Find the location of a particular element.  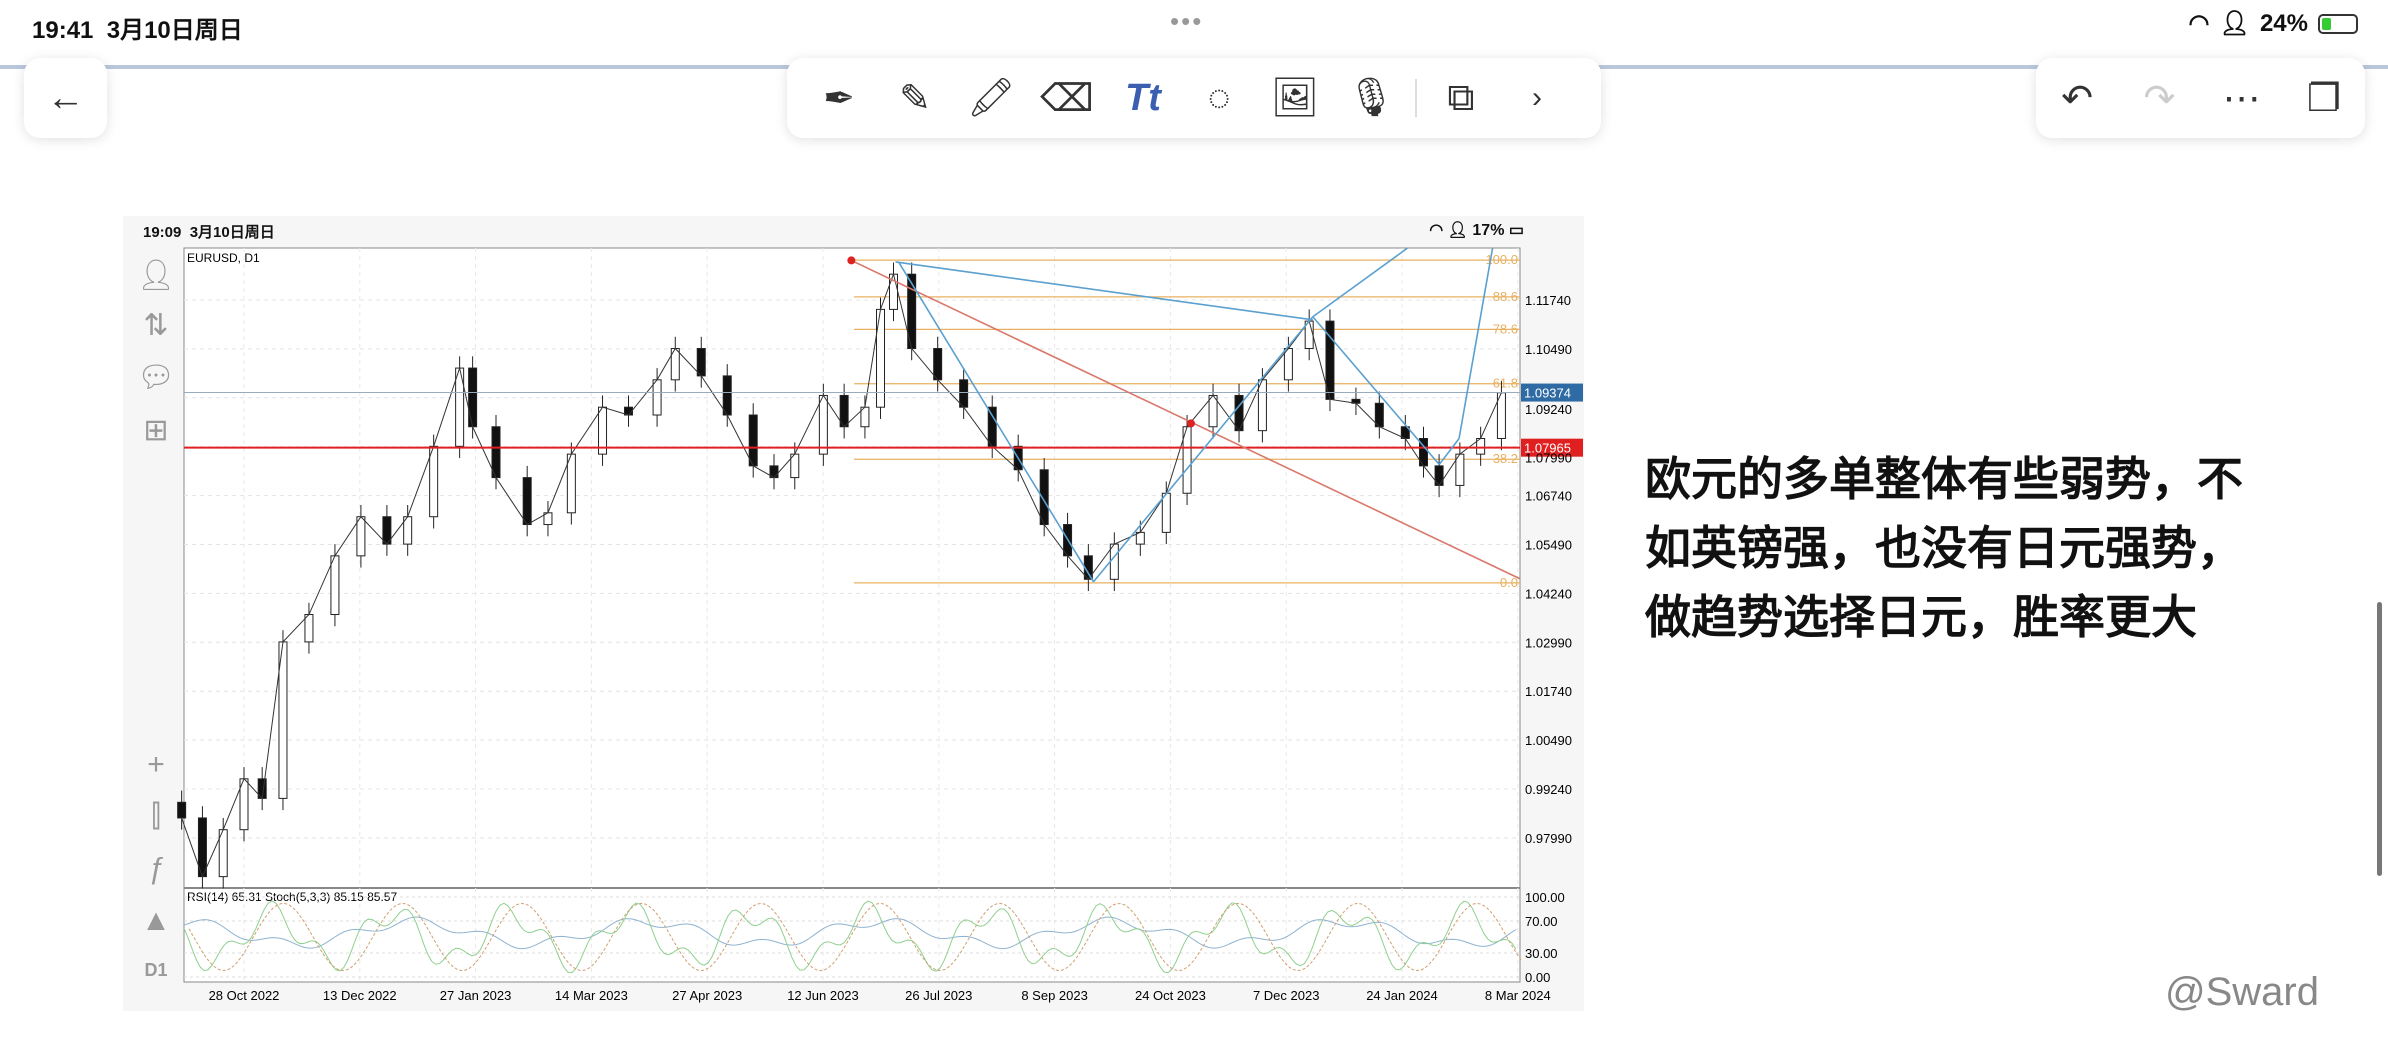

handwritten-note: 欧元的多单整体有些弱势，不 如英镑强，也没有日元强势， 做趋势选择日元，胜率更大 is located at coordinates (1944, 548).